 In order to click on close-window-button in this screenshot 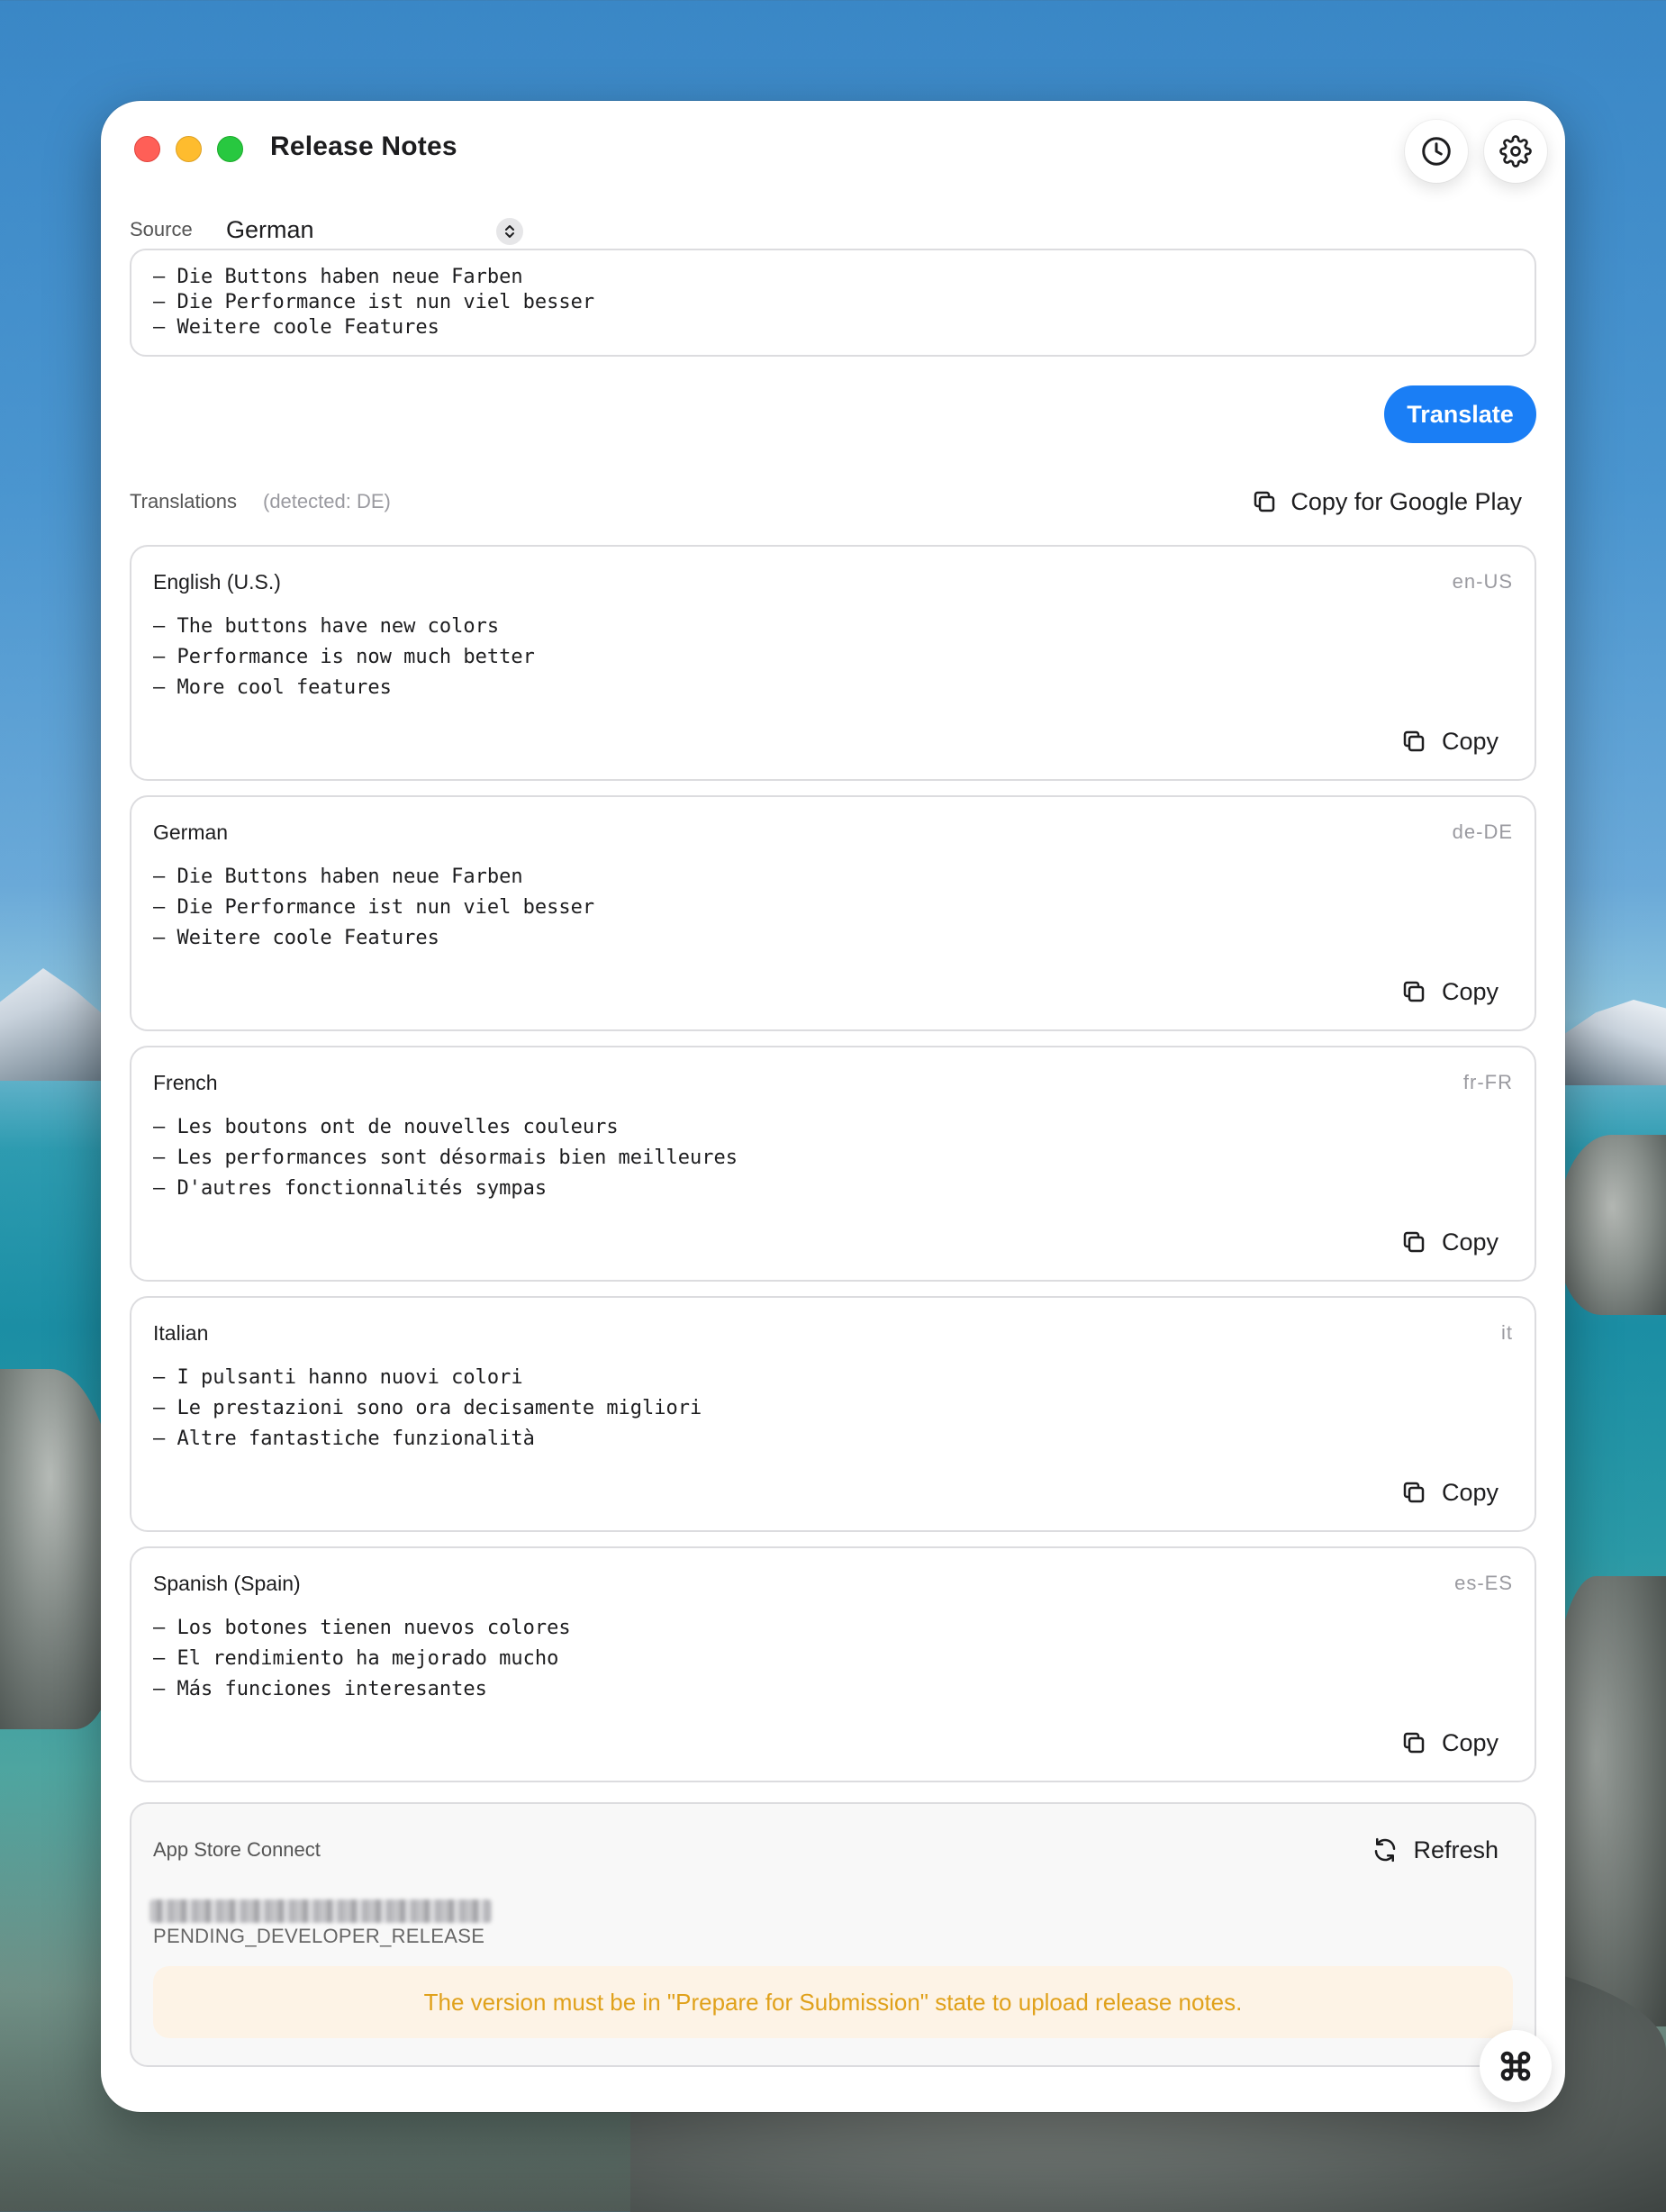, I will do `click(147, 149)`.